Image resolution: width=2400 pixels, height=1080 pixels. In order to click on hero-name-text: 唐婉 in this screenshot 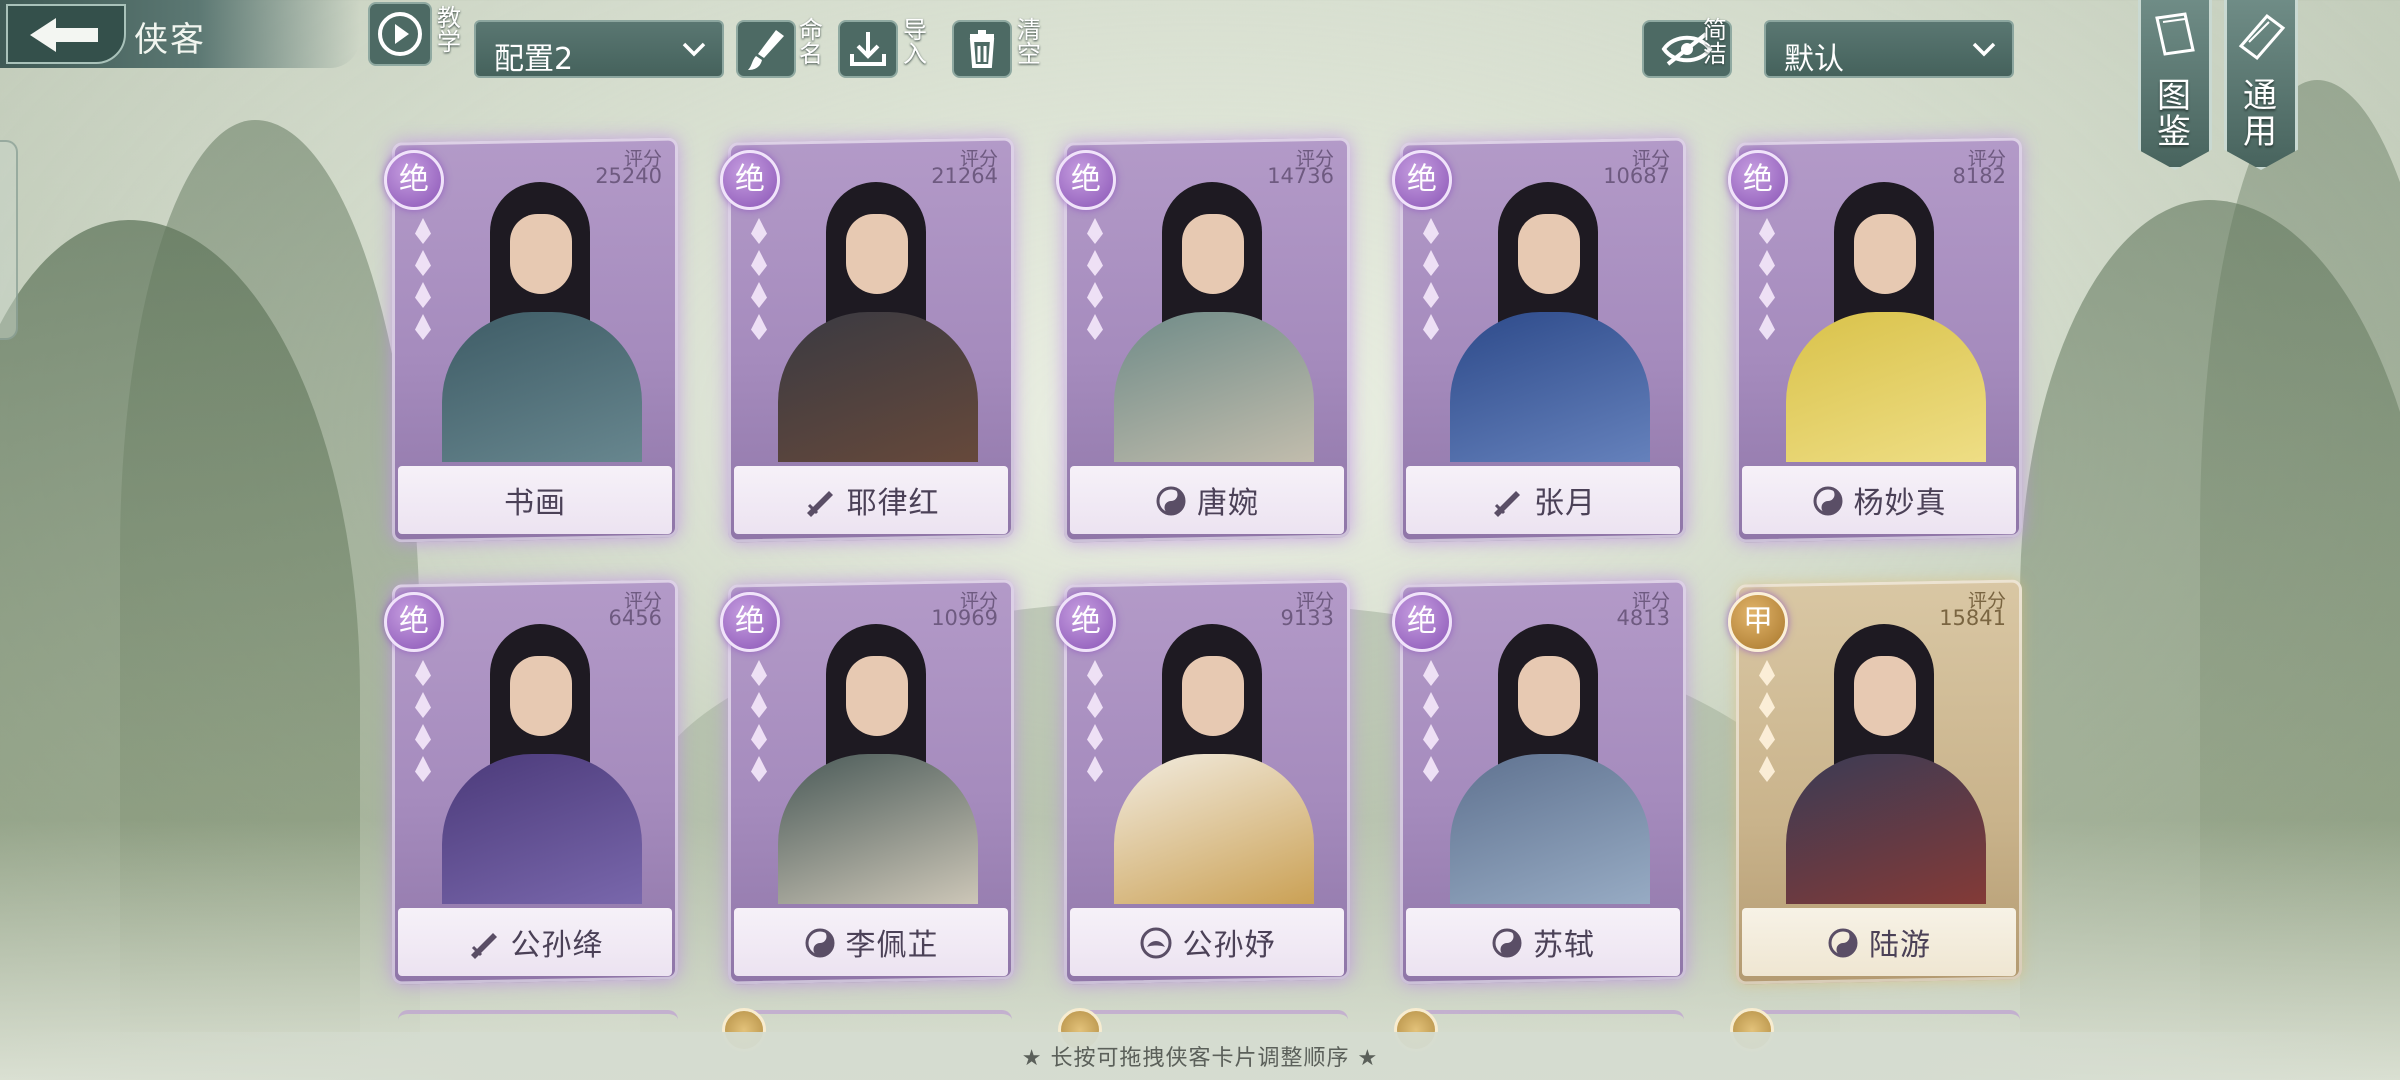, I will do `click(1228, 503)`.